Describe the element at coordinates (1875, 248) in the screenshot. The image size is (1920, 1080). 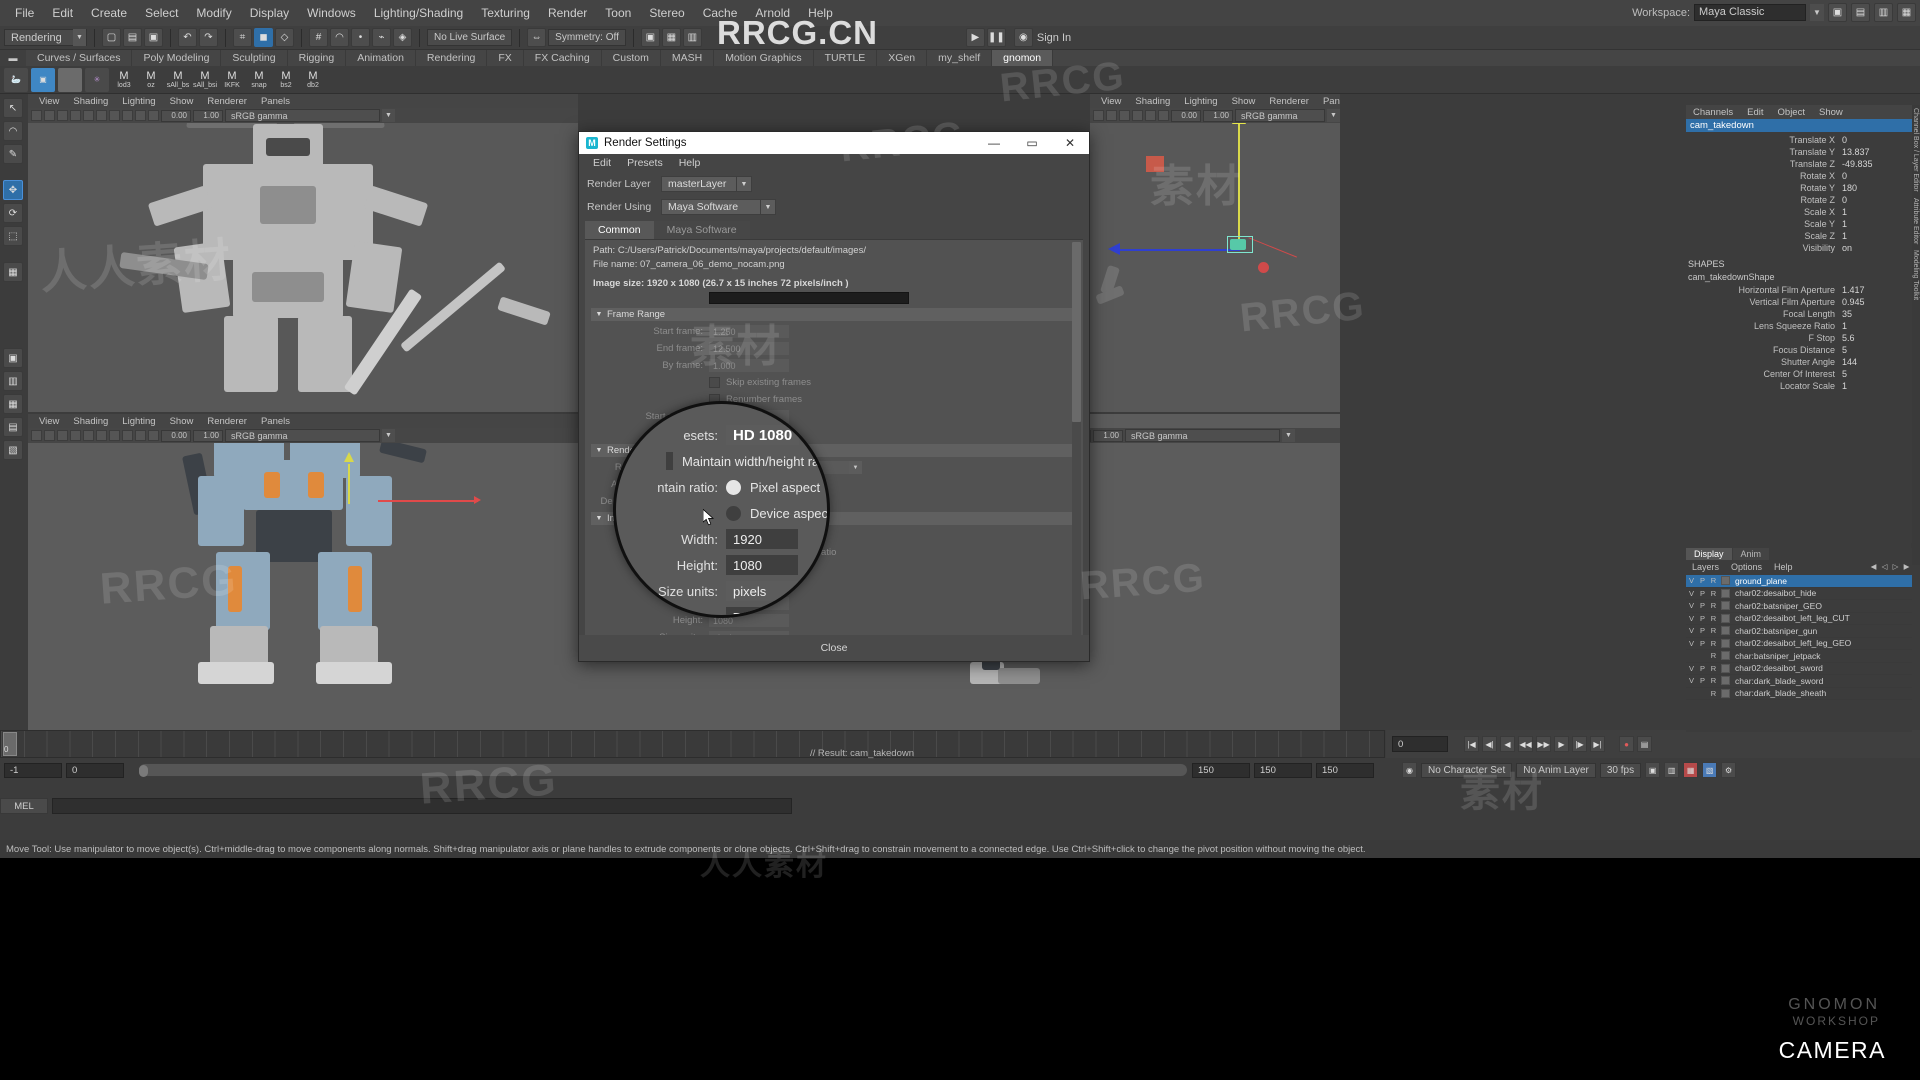
I see `channel-value: on` at that location.